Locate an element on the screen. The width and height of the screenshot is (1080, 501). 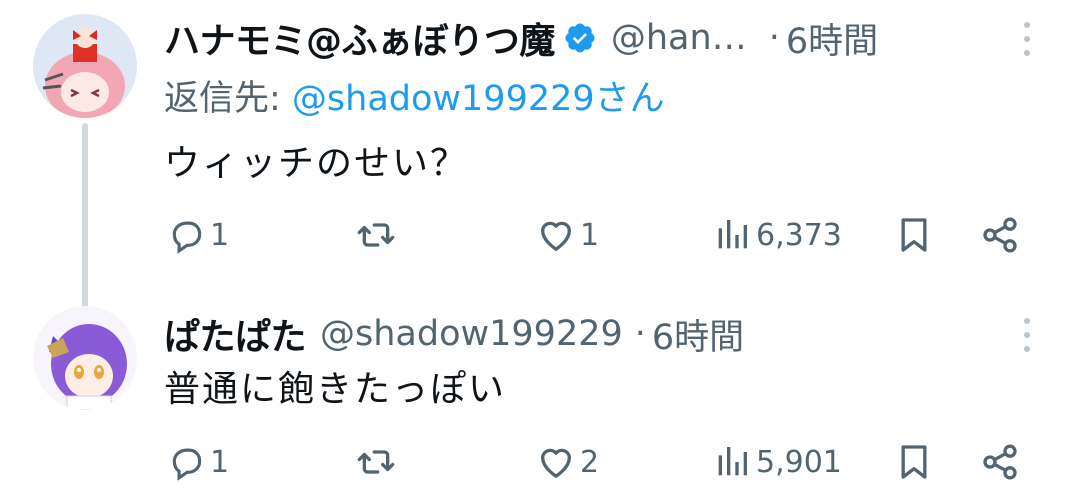
tweet-header: ぱたぱた @shadow199229 · 6時間 is located at coordinates (454, 334).